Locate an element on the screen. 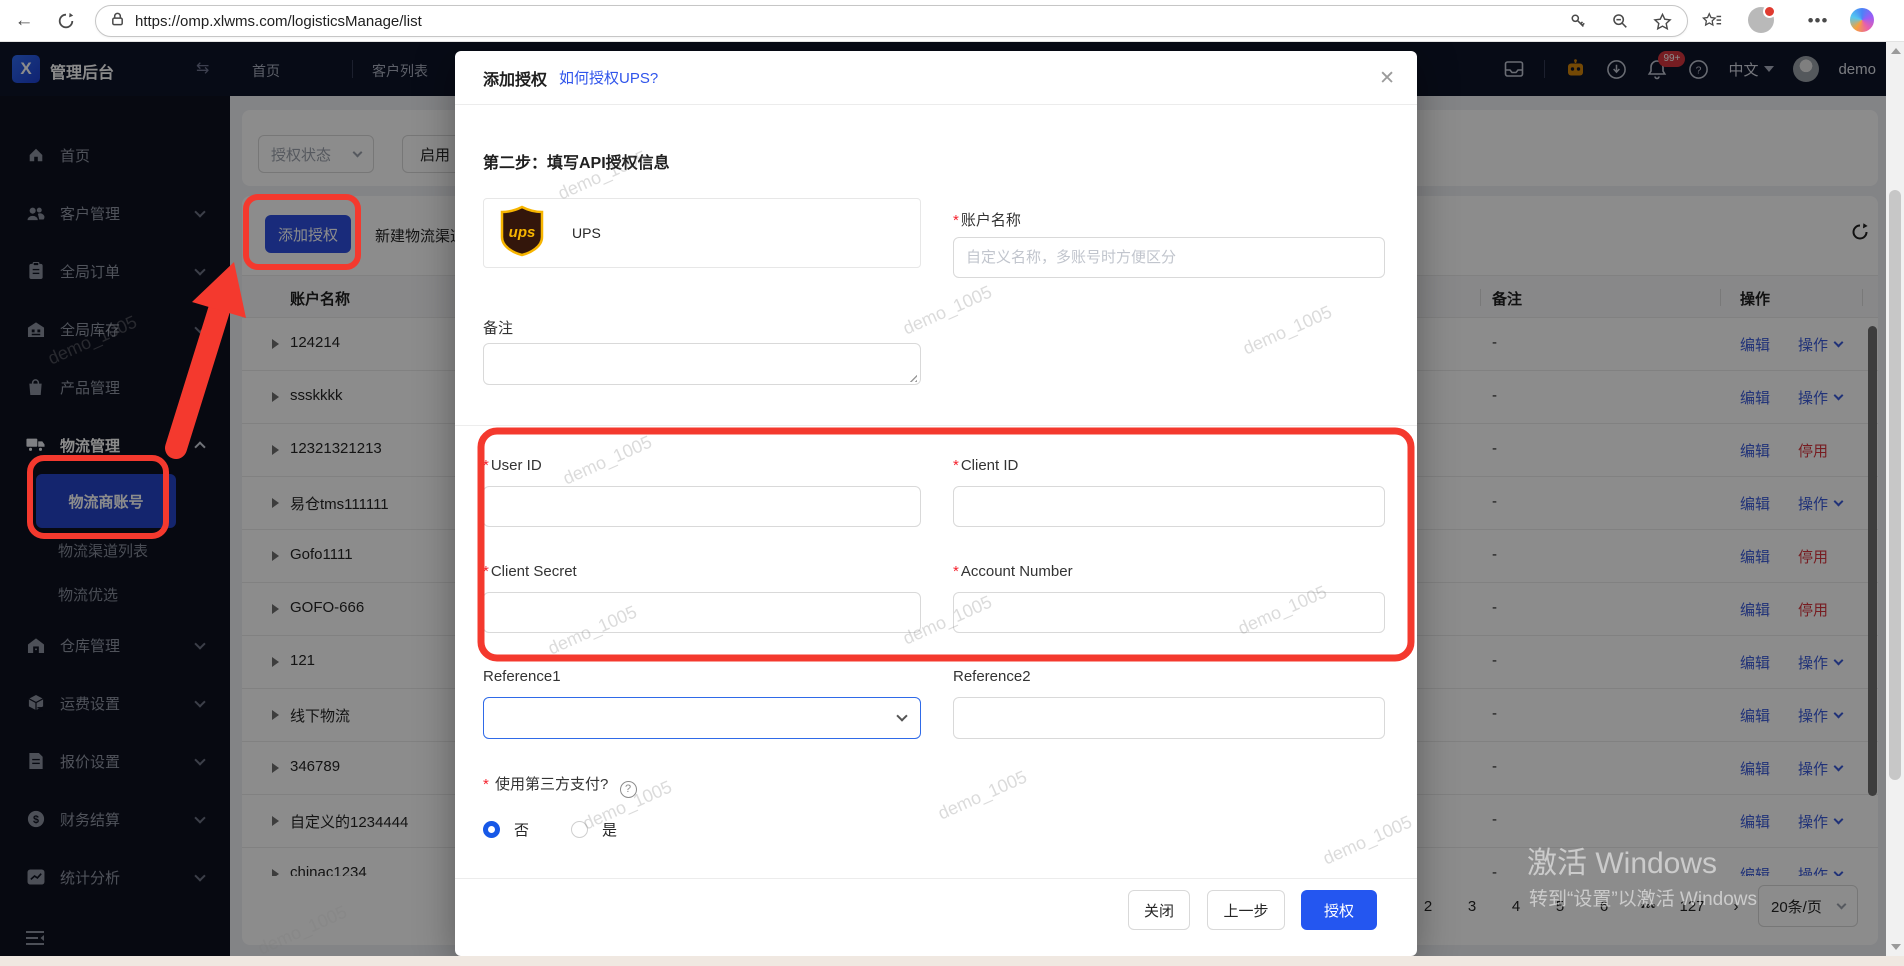 The image size is (1904, 966). how-to-auth-link: 如何授权UPS? is located at coordinates (608, 77).